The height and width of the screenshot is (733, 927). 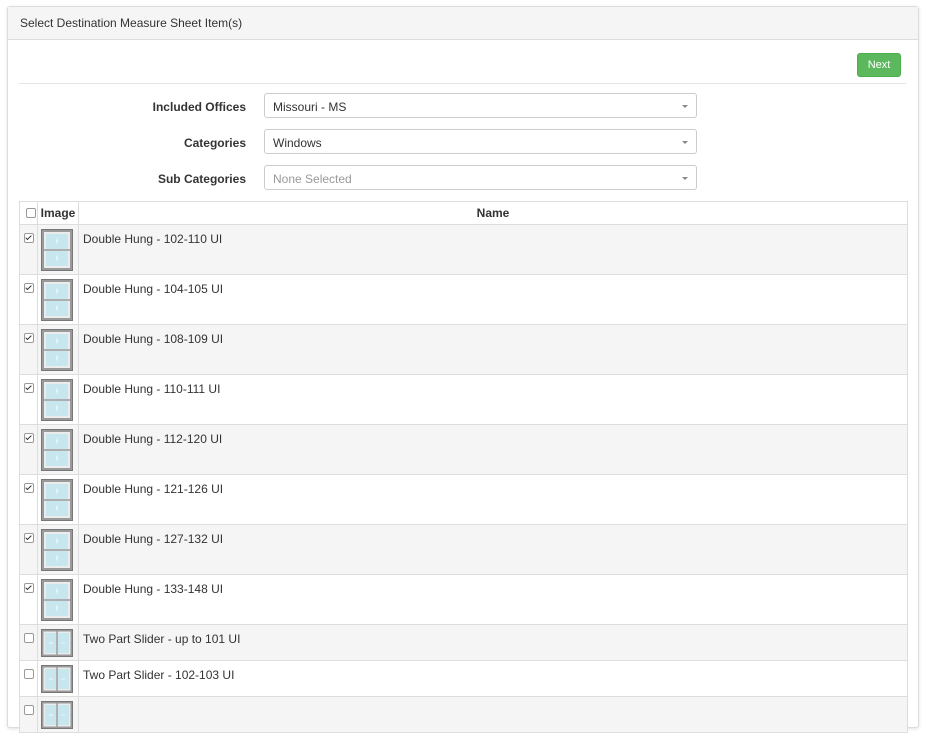 I want to click on categories-select-value: Windows, so click(x=297, y=143).